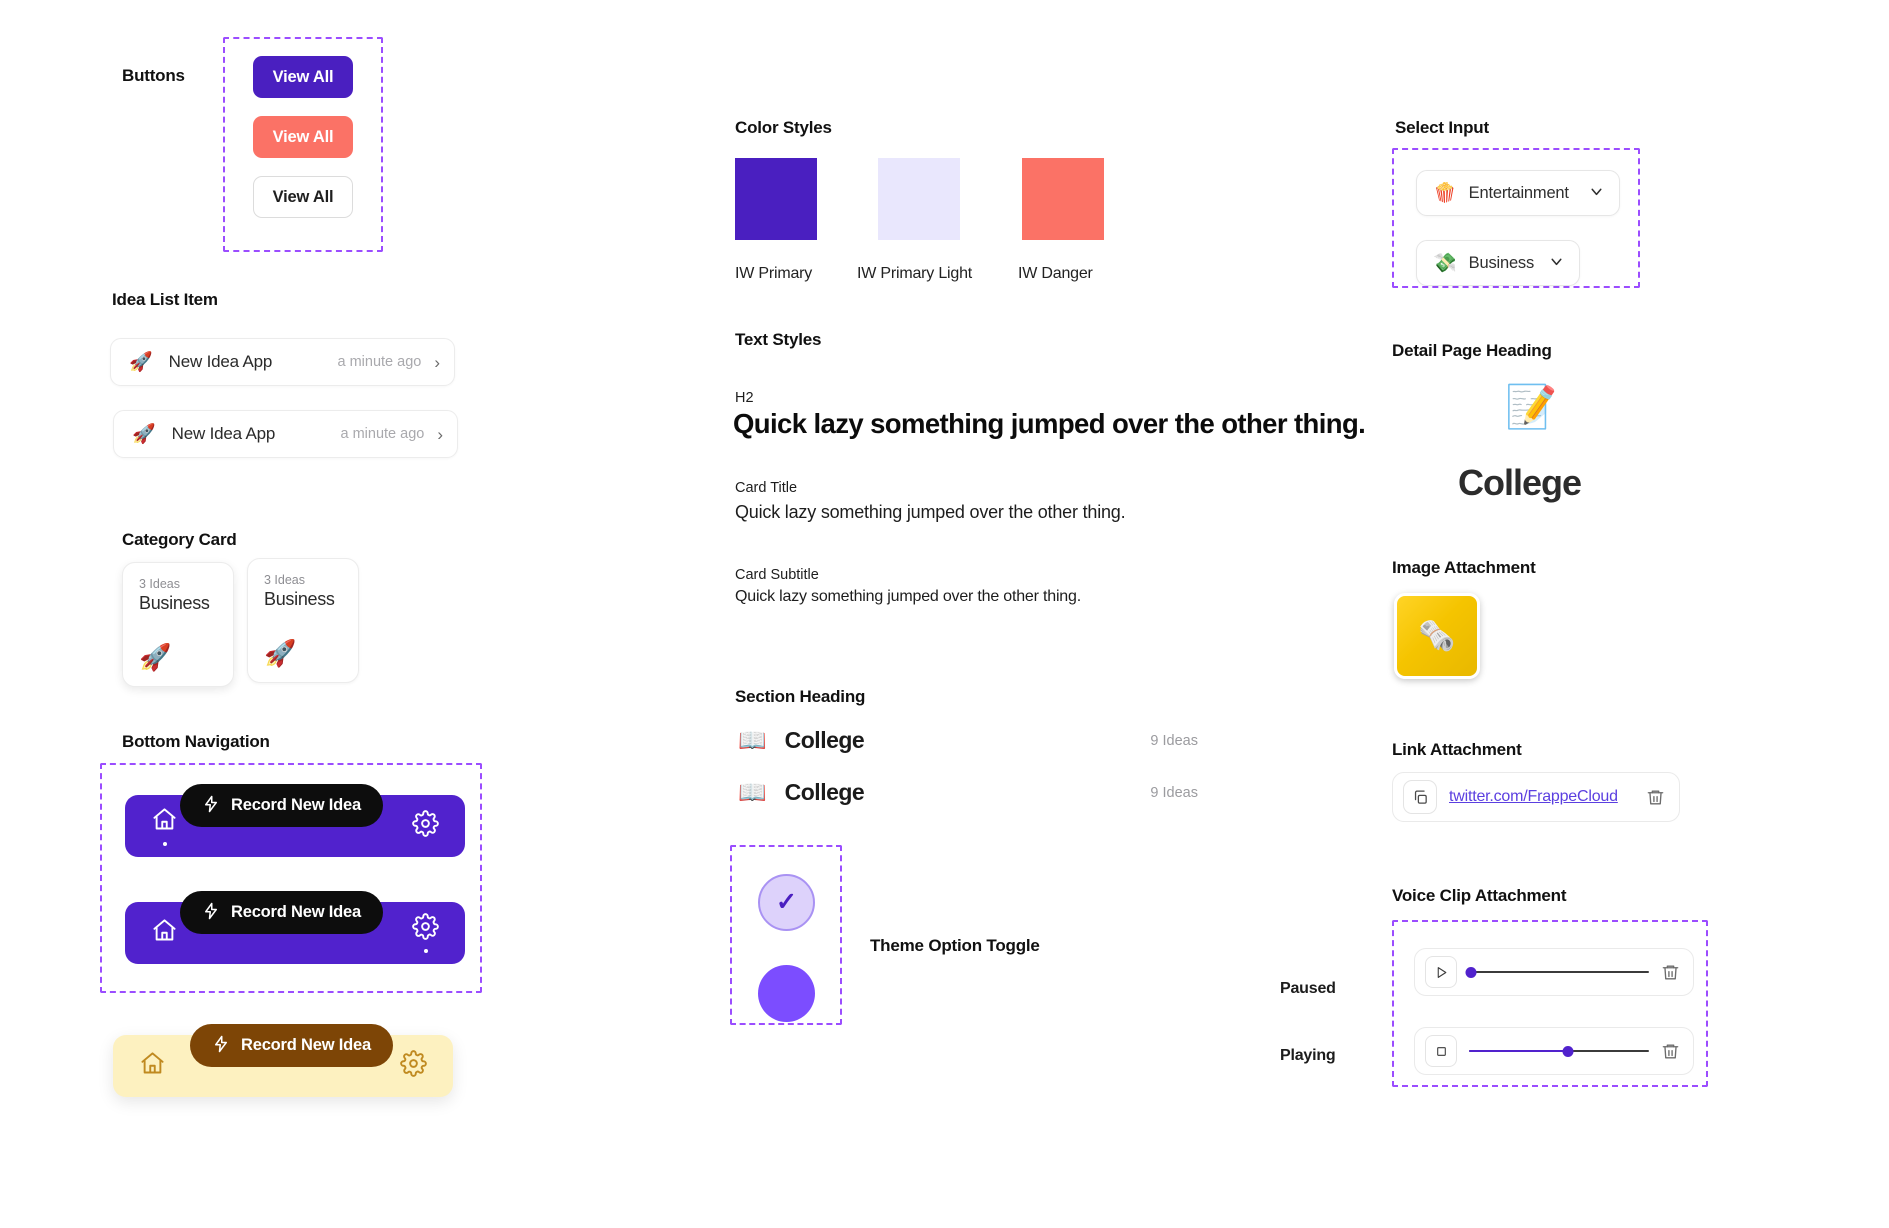  I want to click on image-attachment-thumbnail: 🗞️, so click(1437, 636).